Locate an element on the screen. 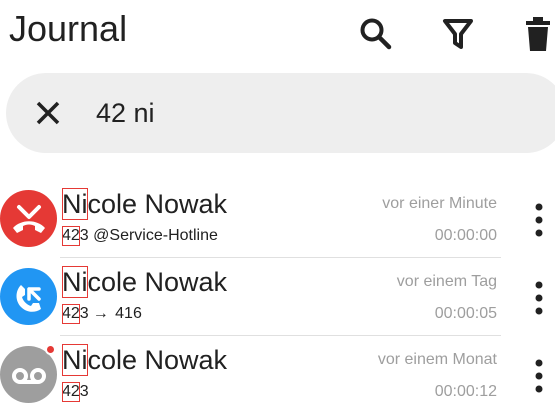 The height and width of the screenshot is (403, 555). outgoing-call-icon is located at coordinates (28, 298).